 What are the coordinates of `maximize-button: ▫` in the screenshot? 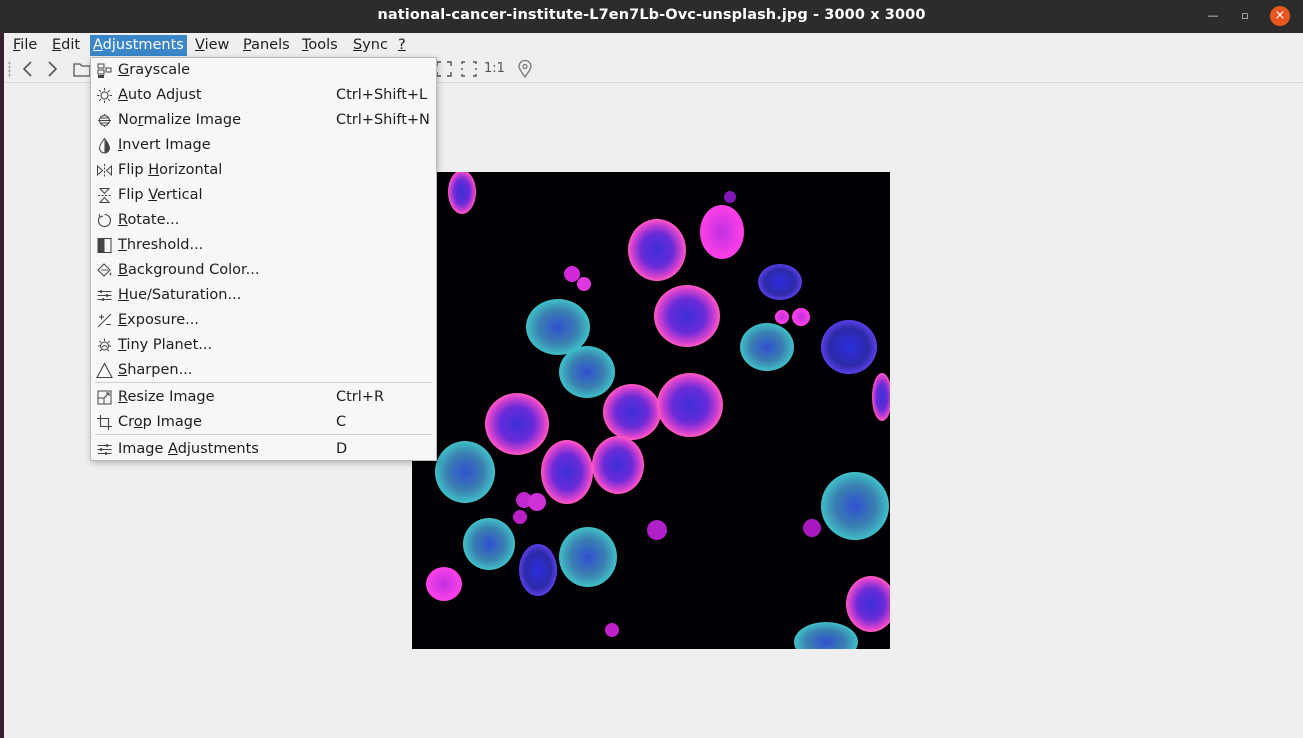 It's located at (1245, 16).